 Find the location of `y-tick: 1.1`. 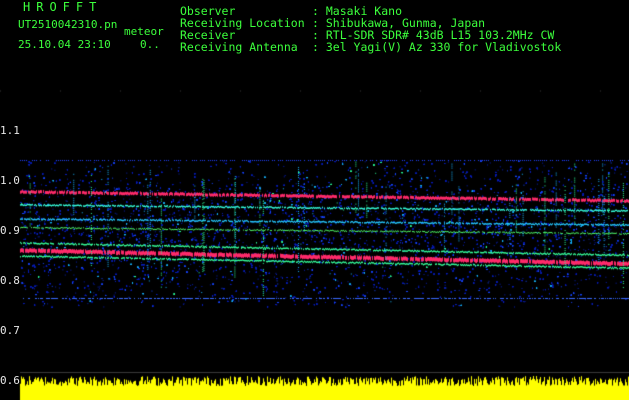

y-tick: 1.1 is located at coordinates (10, 130).